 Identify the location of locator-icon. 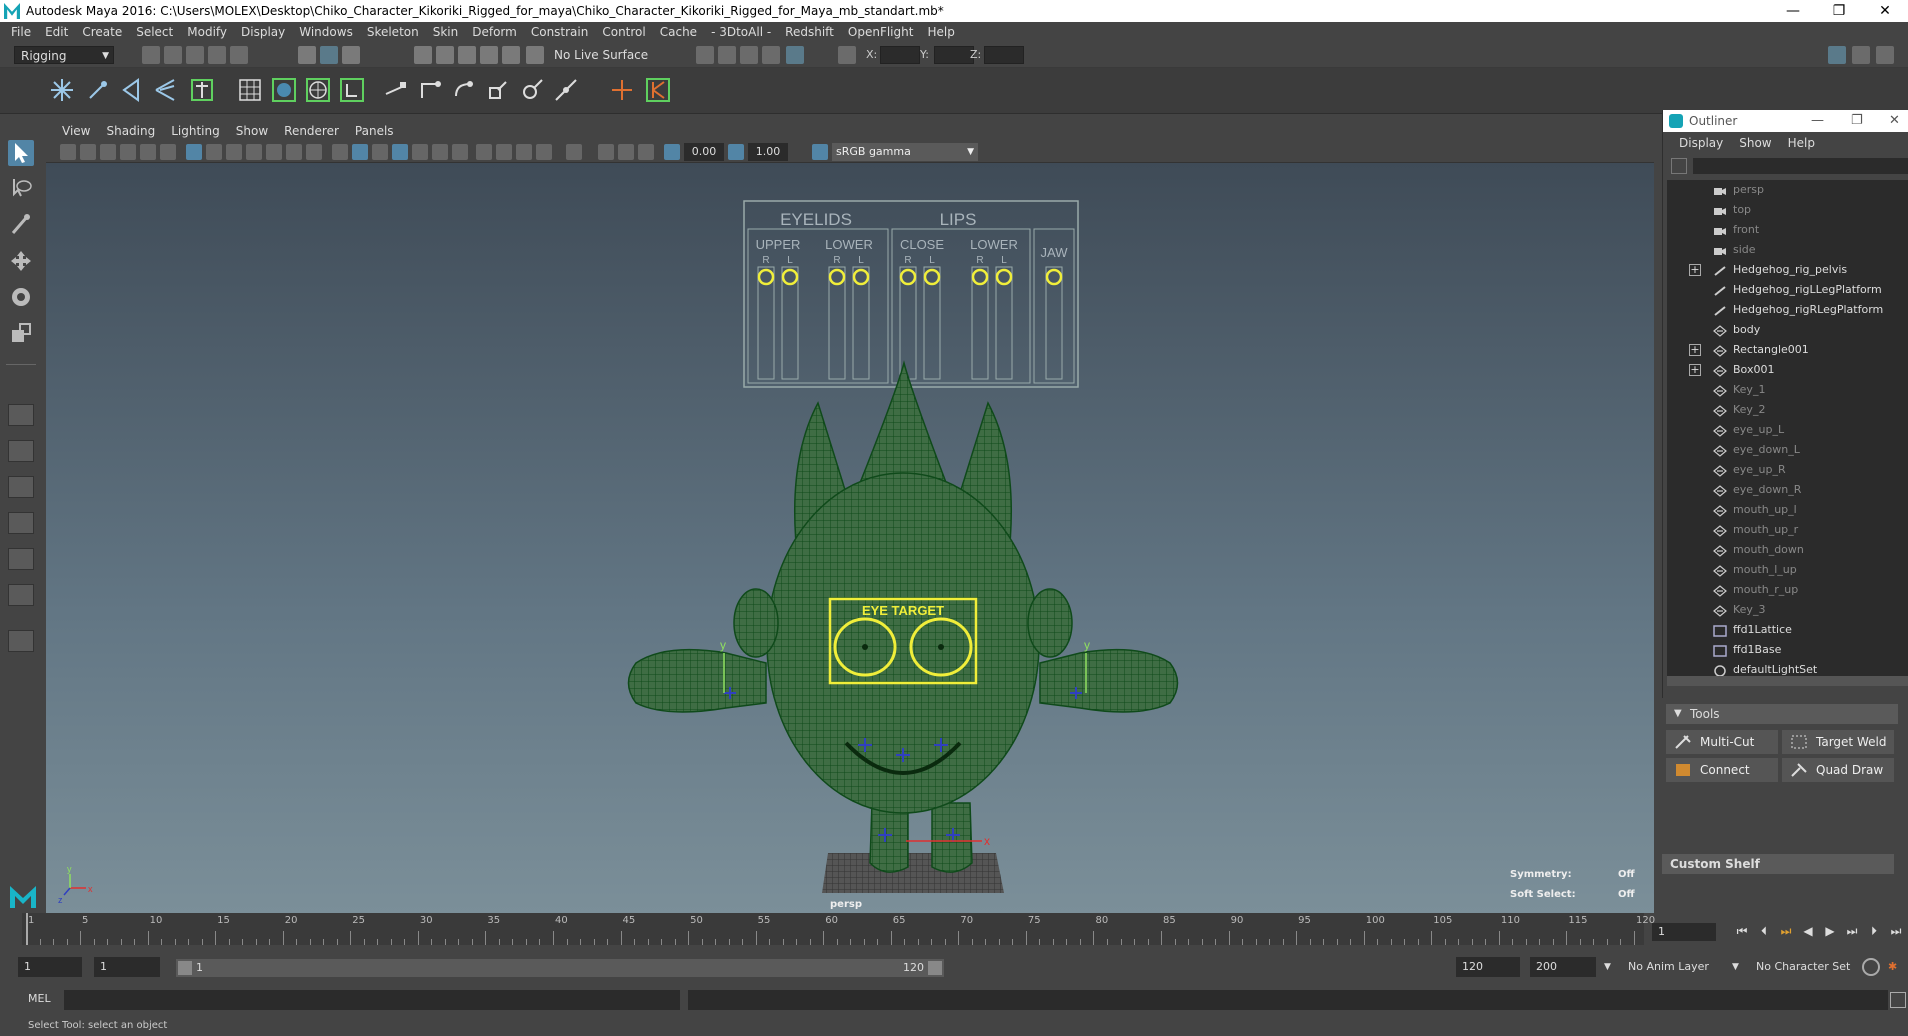
(622, 90).